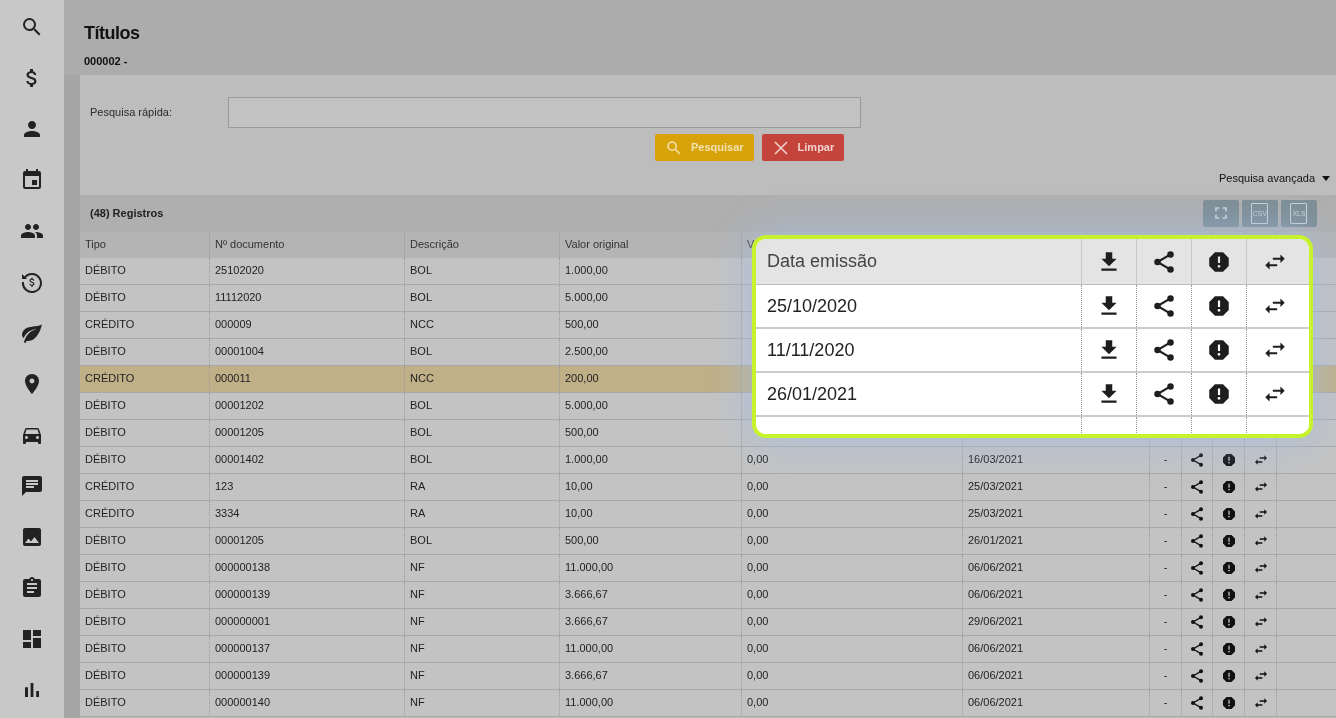 This screenshot has width=1336, height=718. What do you see at coordinates (803, 147) in the screenshot?
I see `clear-button: Limpar` at bounding box center [803, 147].